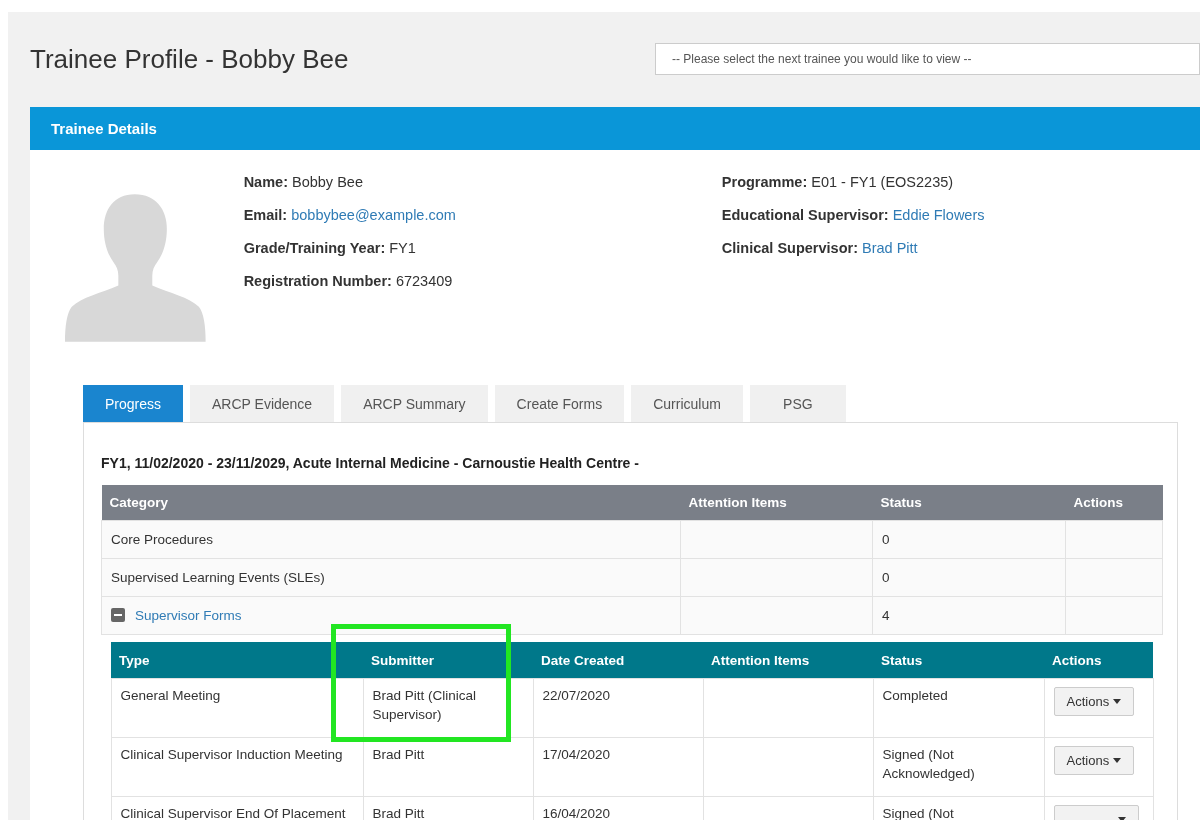 The height and width of the screenshot is (820, 1200). What do you see at coordinates (414, 403) in the screenshot?
I see `tab: ARCP Summary` at bounding box center [414, 403].